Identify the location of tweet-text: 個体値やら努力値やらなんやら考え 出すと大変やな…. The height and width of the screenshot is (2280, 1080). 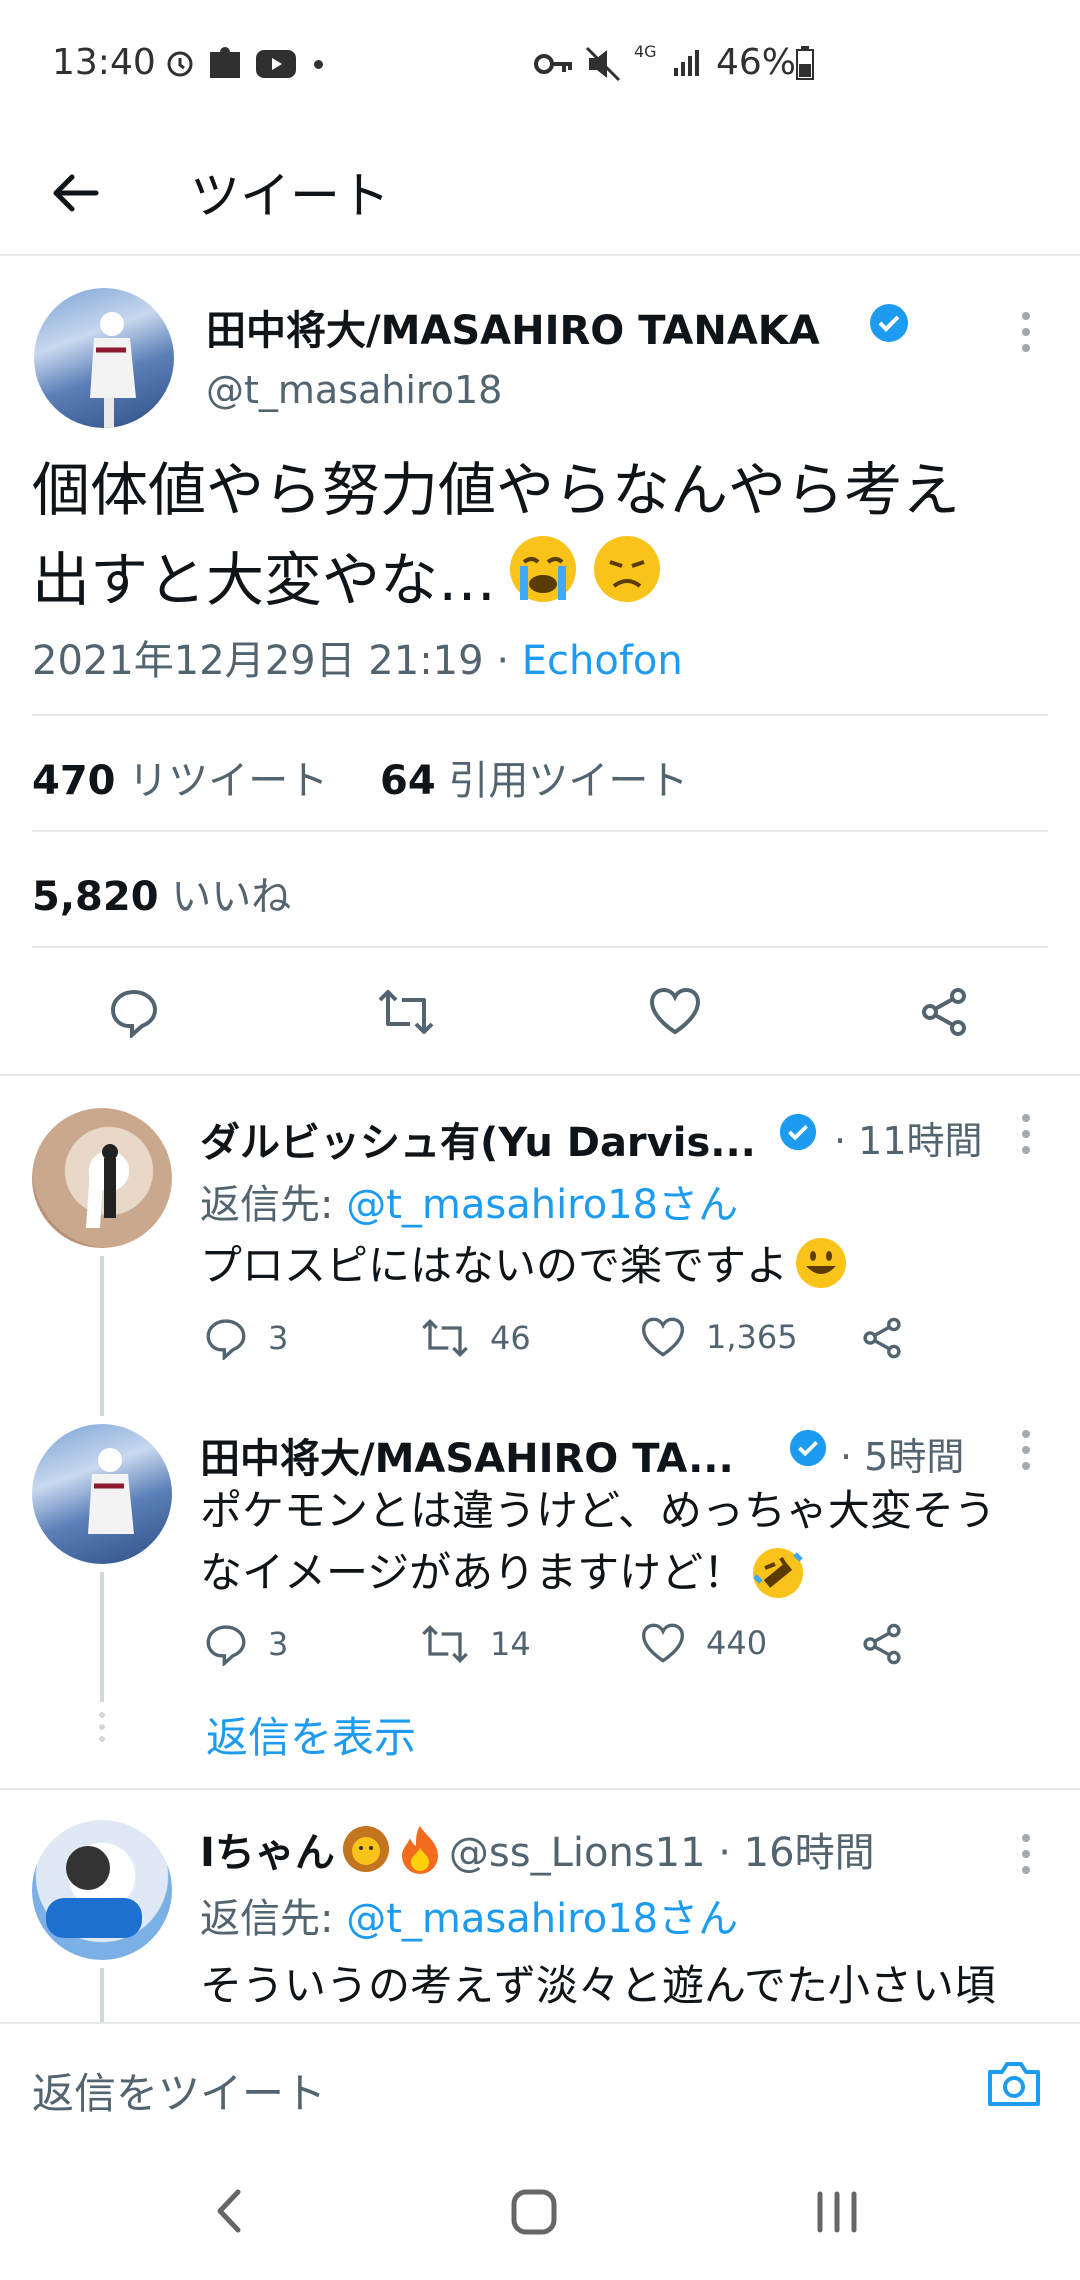
(496, 538).